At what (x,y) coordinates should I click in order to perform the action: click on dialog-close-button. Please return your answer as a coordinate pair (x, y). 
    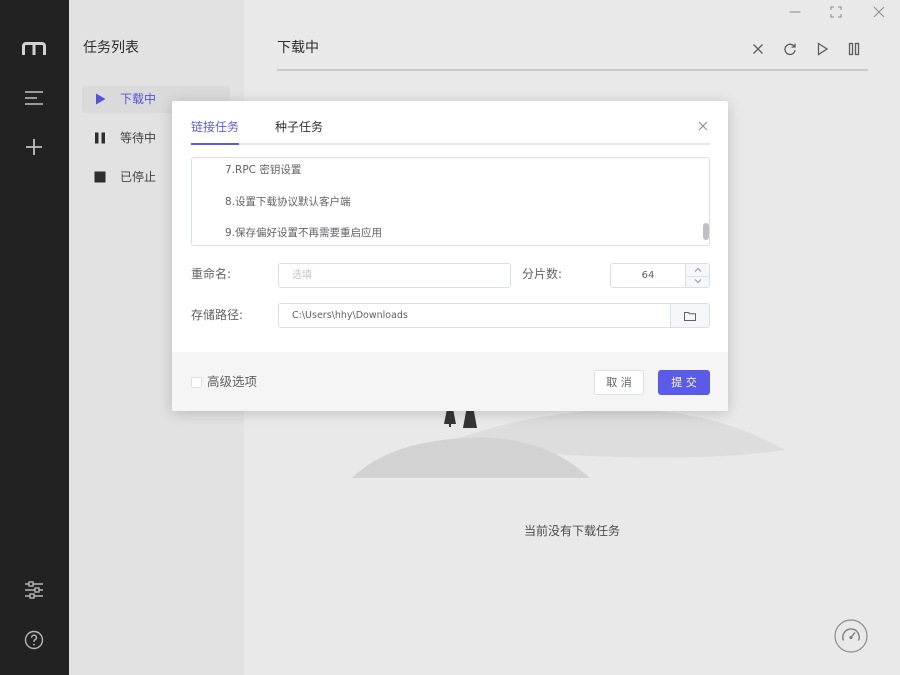
    Looking at the image, I should click on (703, 126).